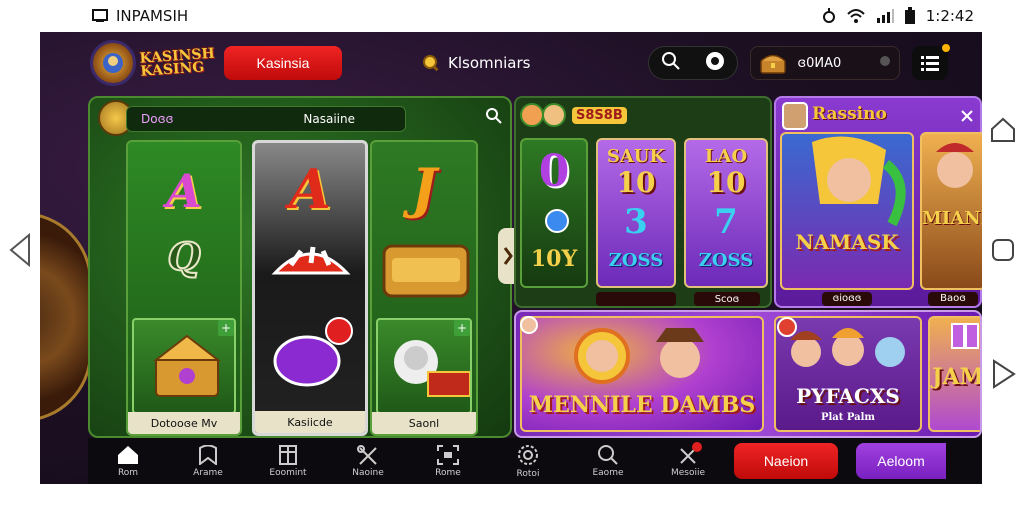 This screenshot has height=512, width=1024. Describe the element at coordinates (885, 63) in the screenshot. I see `toggle-dot-icon` at that location.